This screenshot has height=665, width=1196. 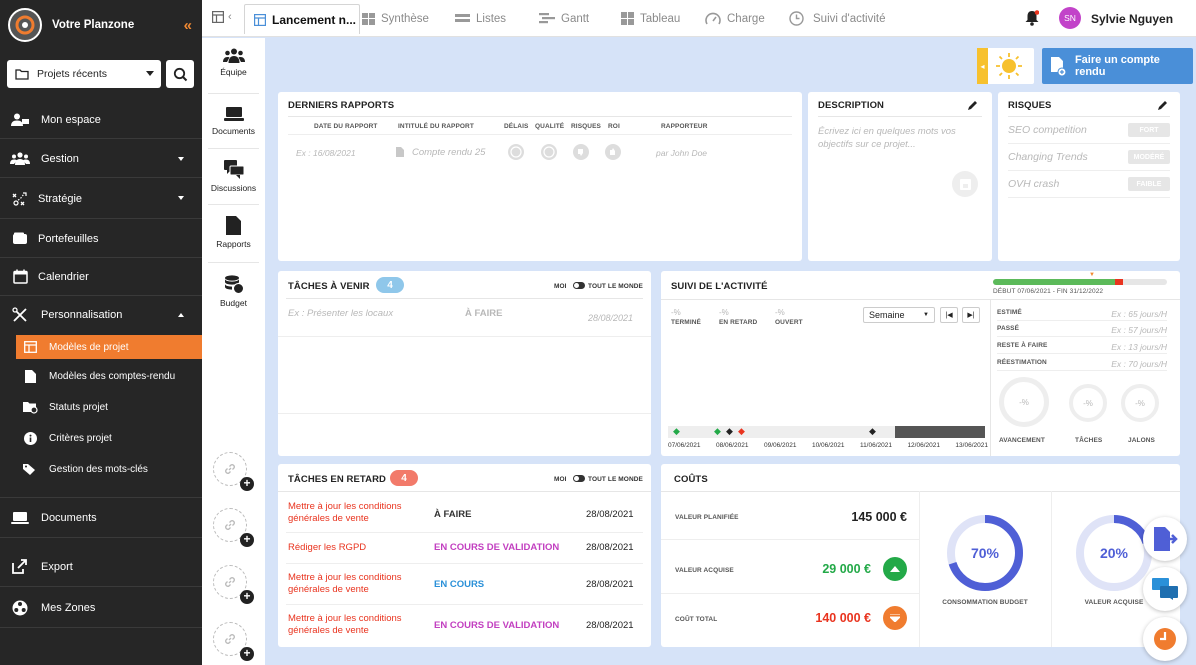 What do you see at coordinates (949, 315) in the screenshot?
I see `first-period-button: |◀` at bounding box center [949, 315].